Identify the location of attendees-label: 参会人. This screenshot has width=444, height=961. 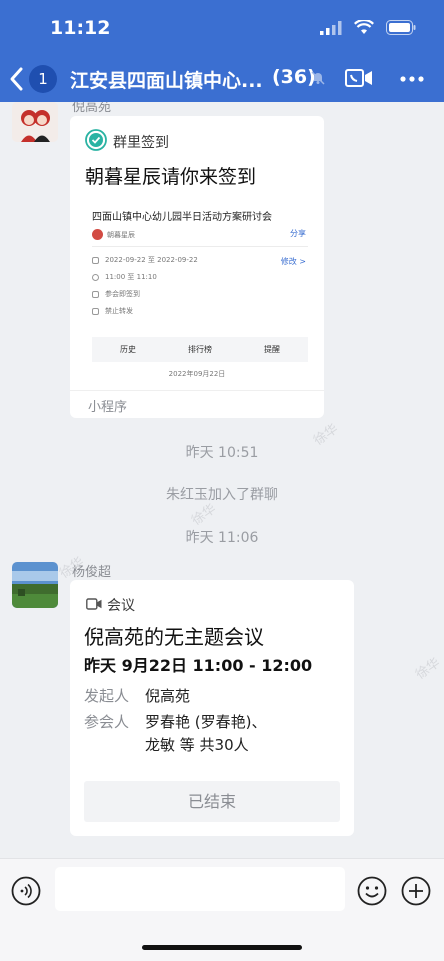
(107, 722).